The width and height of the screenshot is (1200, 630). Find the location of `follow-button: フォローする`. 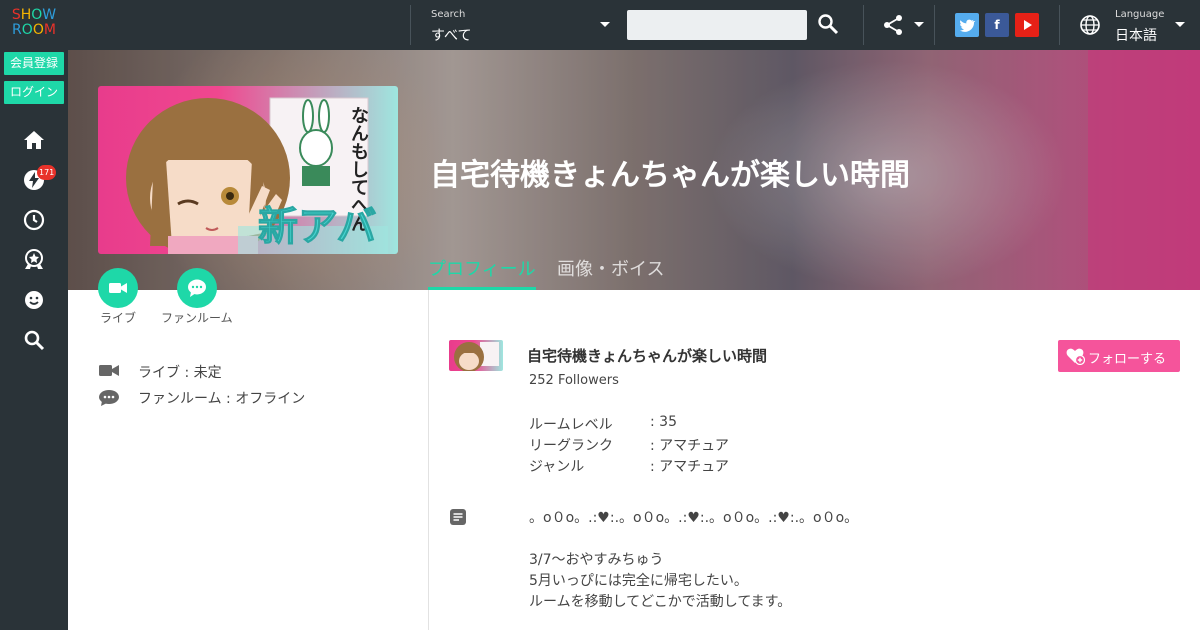

follow-button: フォローする is located at coordinates (1119, 356).